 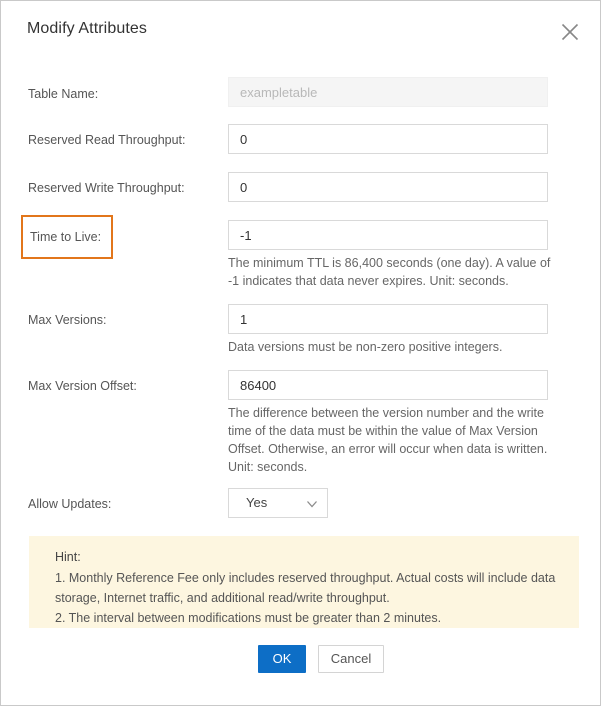 I want to click on label-max-versions: Max Versions:, so click(x=67, y=320).